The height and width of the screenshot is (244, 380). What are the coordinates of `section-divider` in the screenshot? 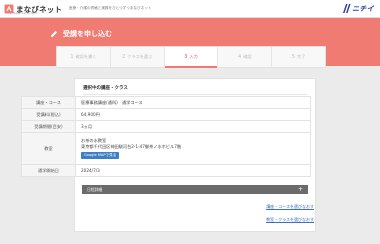 It's located at (195, 94).